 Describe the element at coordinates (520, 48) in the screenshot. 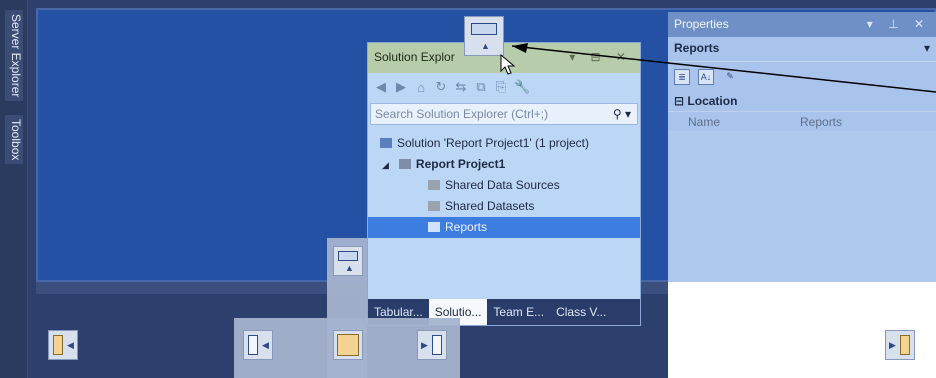

I see `callout-arrowhead` at that location.